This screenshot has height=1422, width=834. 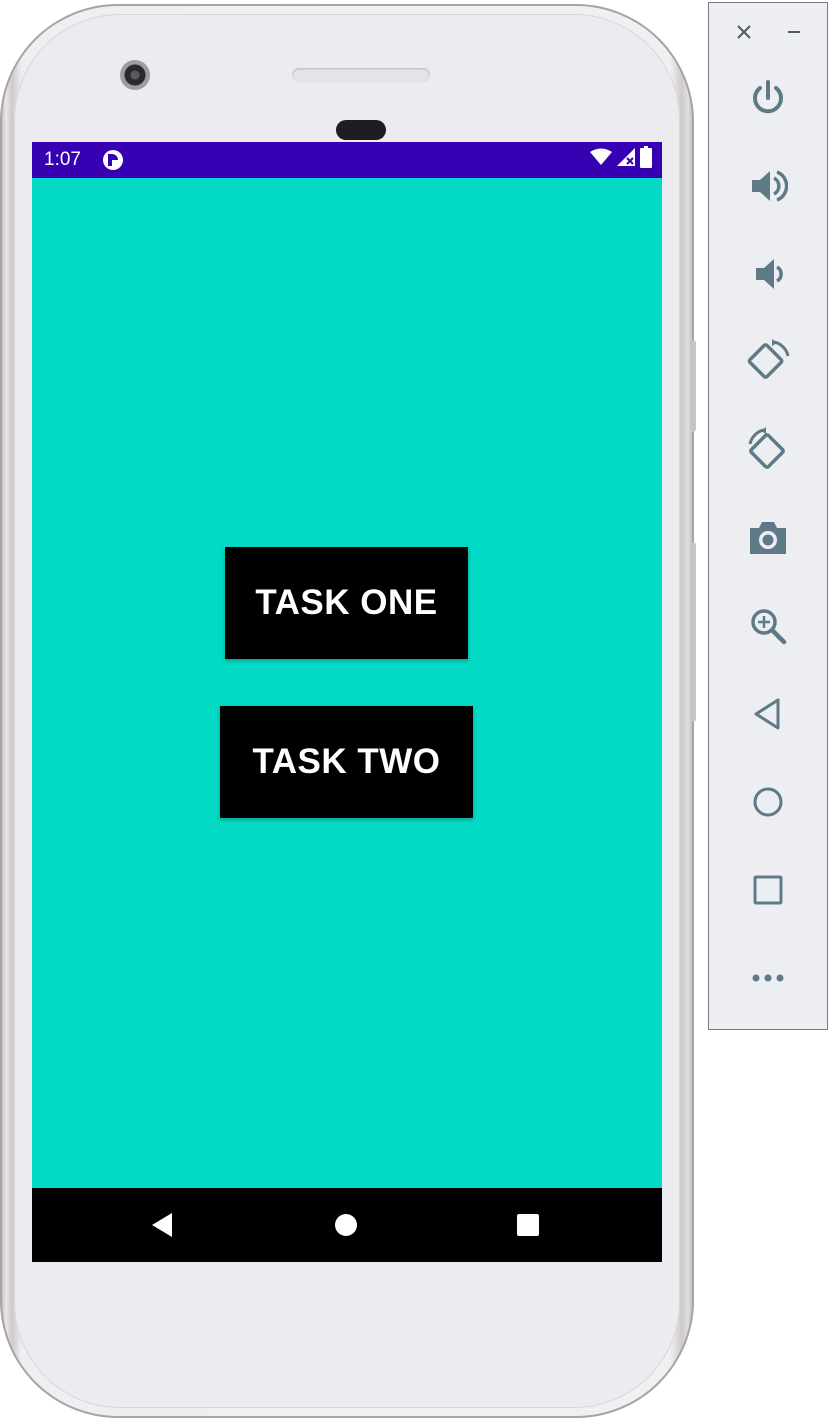 What do you see at coordinates (769, 33) in the screenshot?
I see `emulator-window-controls` at bounding box center [769, 33].